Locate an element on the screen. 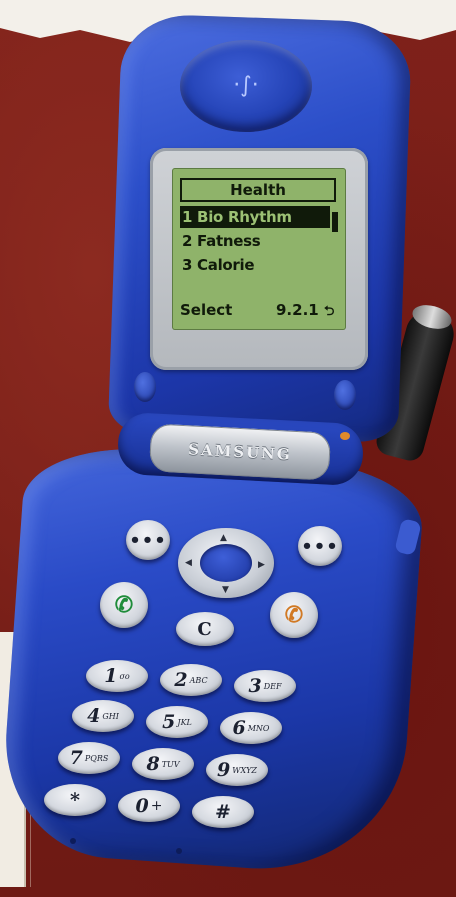 This screenshot has width=456, height=897. key-2: 2 ABC is located at coordinates (191, 680).